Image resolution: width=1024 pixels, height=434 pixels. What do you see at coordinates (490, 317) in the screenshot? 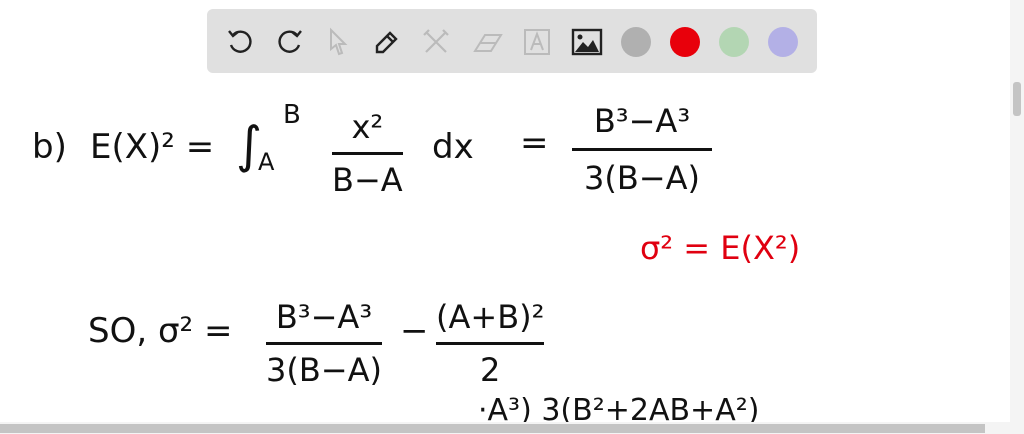
I see `numerator: (A+B)²` at bounding box center [490, 317].